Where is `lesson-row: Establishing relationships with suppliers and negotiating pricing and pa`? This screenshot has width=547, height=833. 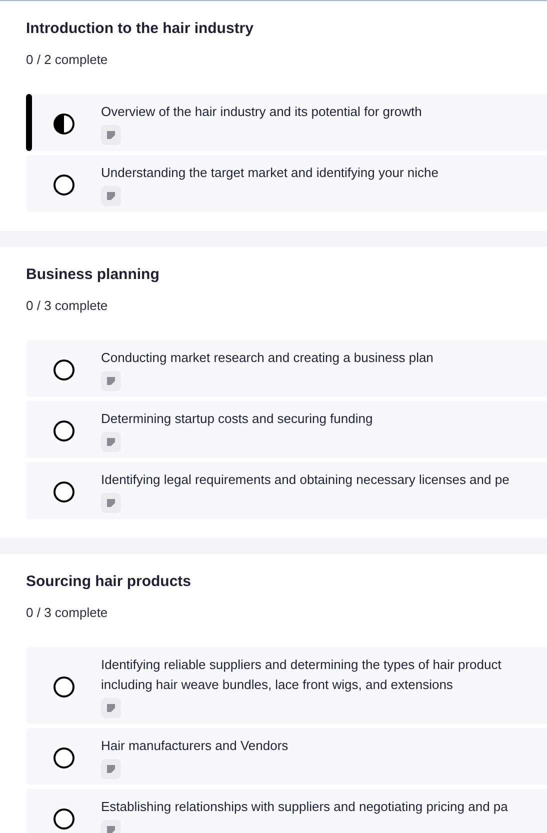
lesson-row: Establishing relationships with suppliers and negotiating pricing and pa is located at coordinates (286, 811).